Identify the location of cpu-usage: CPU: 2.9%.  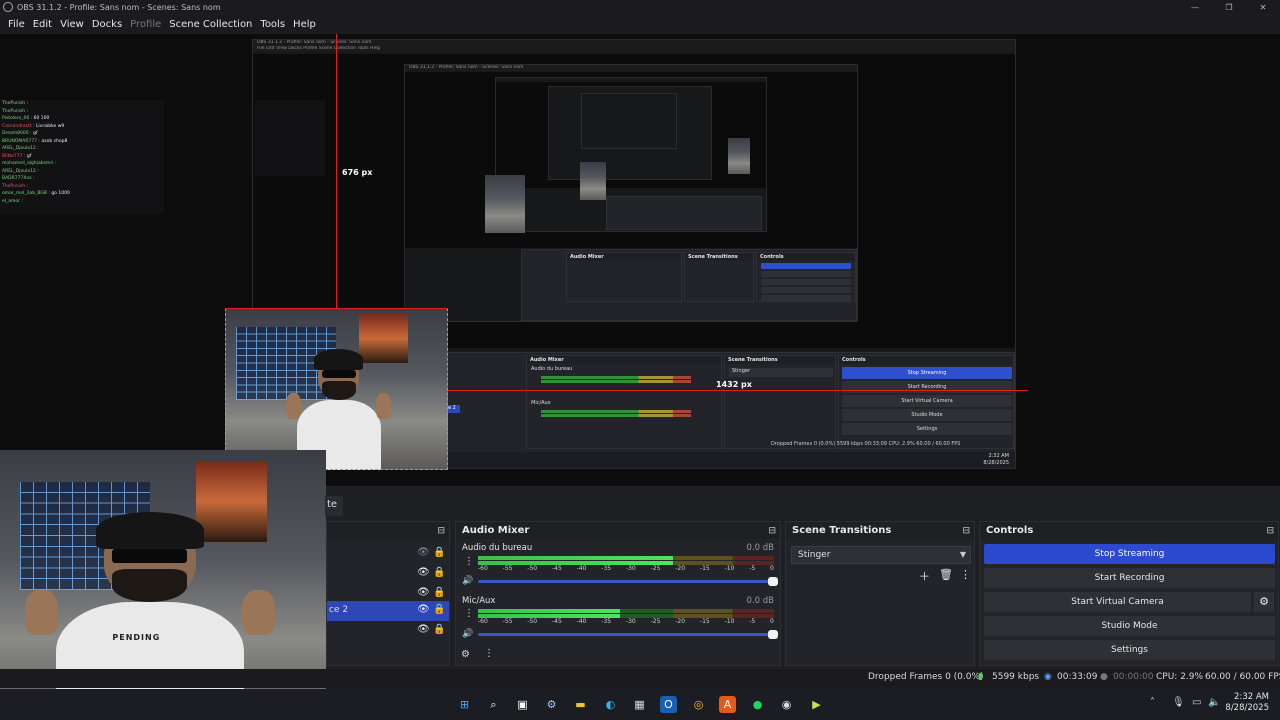
(1180, 677).